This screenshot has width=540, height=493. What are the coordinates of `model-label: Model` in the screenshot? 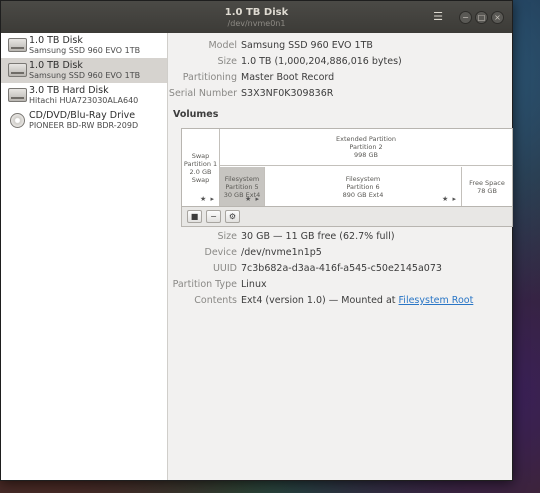 It's located at (222, 45).